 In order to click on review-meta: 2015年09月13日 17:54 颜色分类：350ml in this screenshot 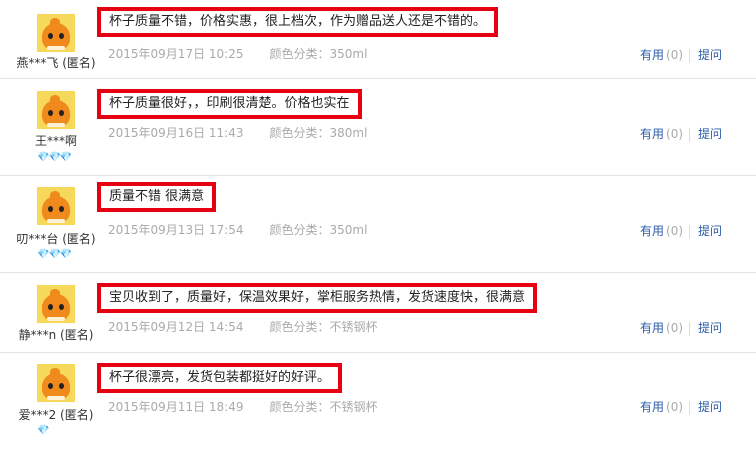, I will do `click(237, 229)`.